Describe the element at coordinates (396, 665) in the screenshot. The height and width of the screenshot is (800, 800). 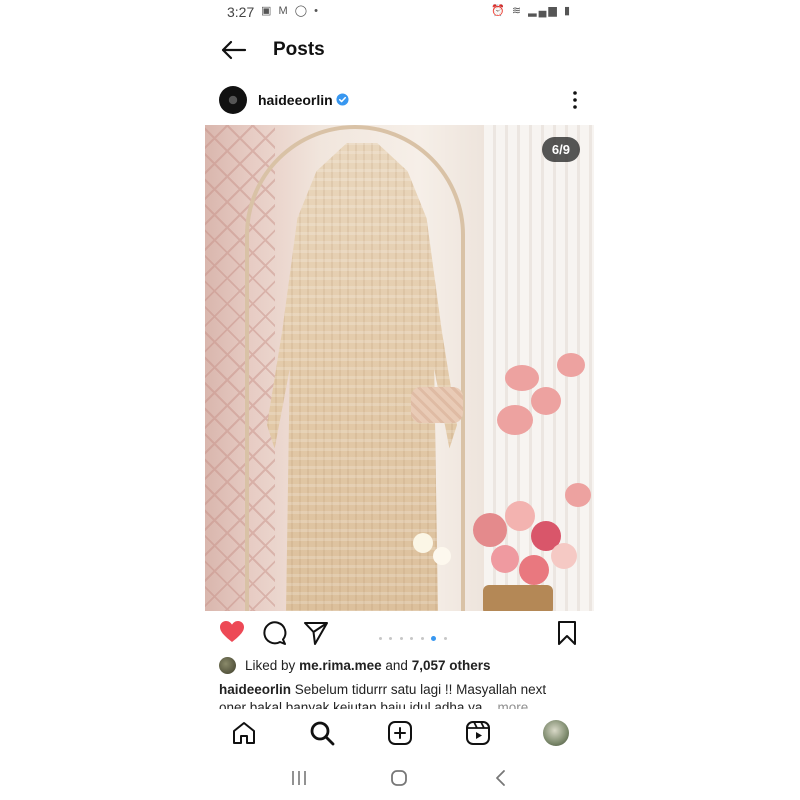
I see `likes-joiner: and` at that location.